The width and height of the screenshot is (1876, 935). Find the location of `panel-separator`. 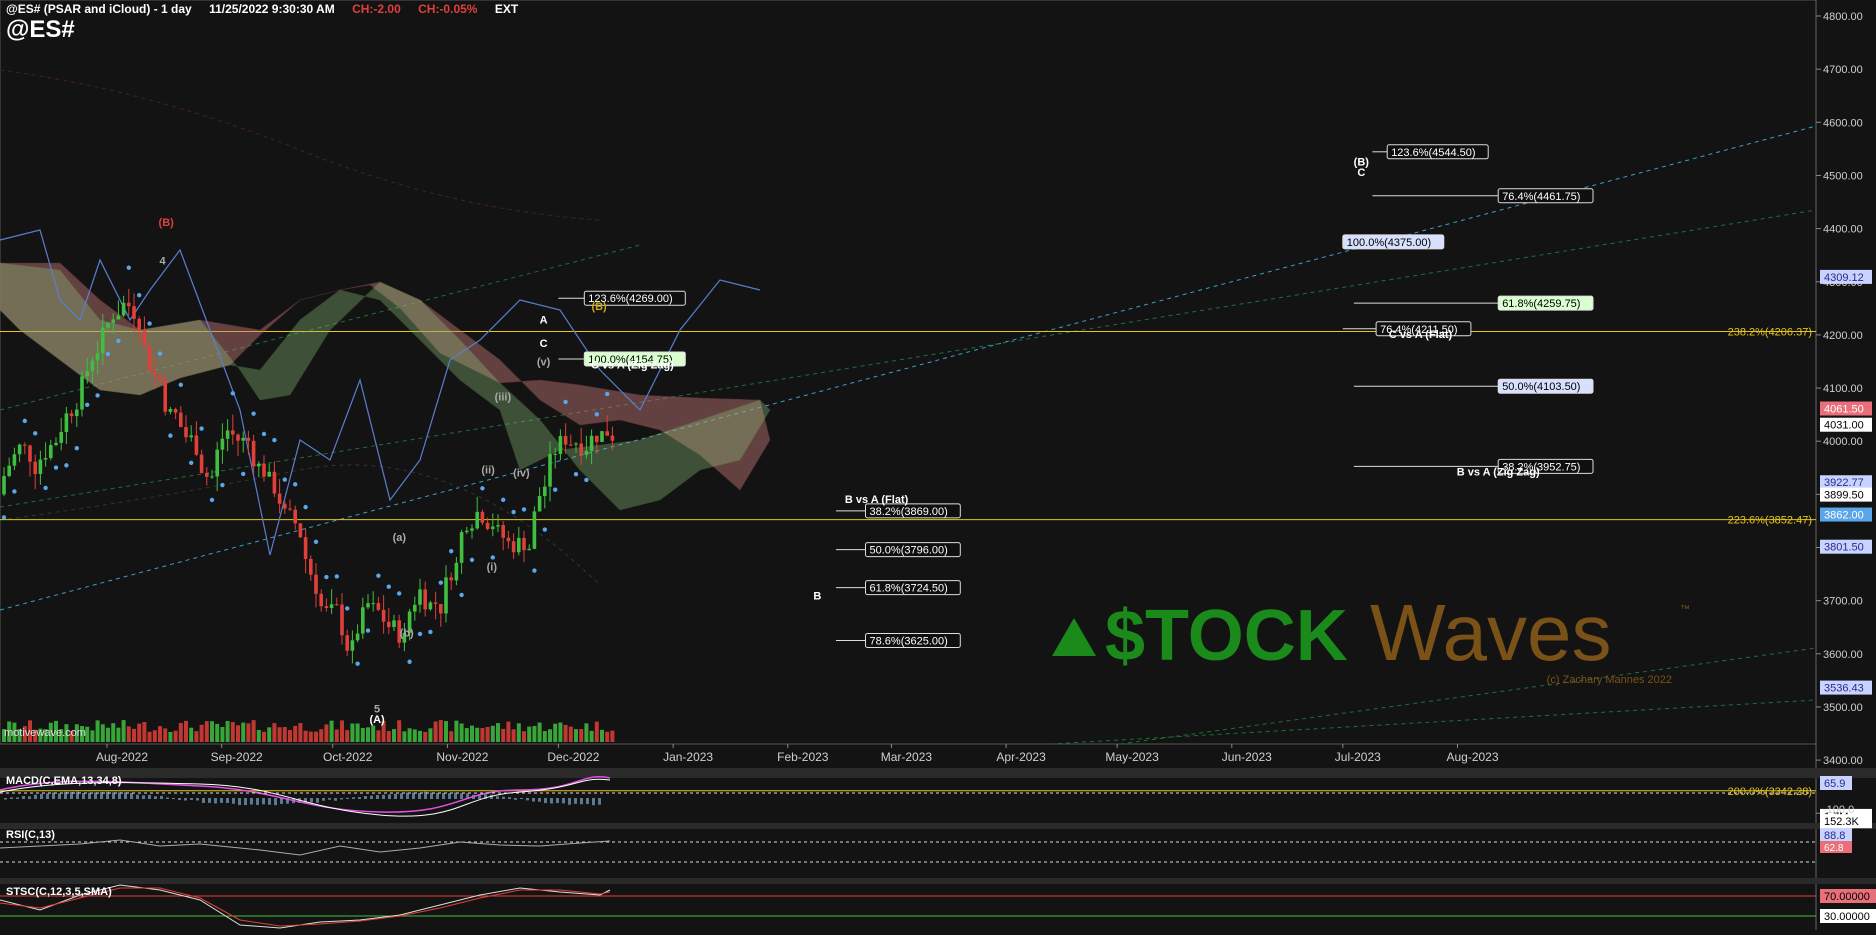

panel-separator is located at coordinates (938, 826).